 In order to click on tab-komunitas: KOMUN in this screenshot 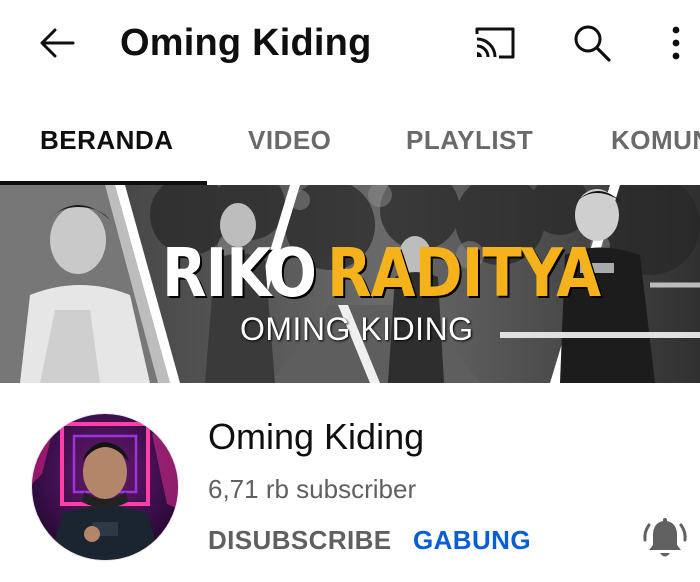, I will do `click(655, 140)`.